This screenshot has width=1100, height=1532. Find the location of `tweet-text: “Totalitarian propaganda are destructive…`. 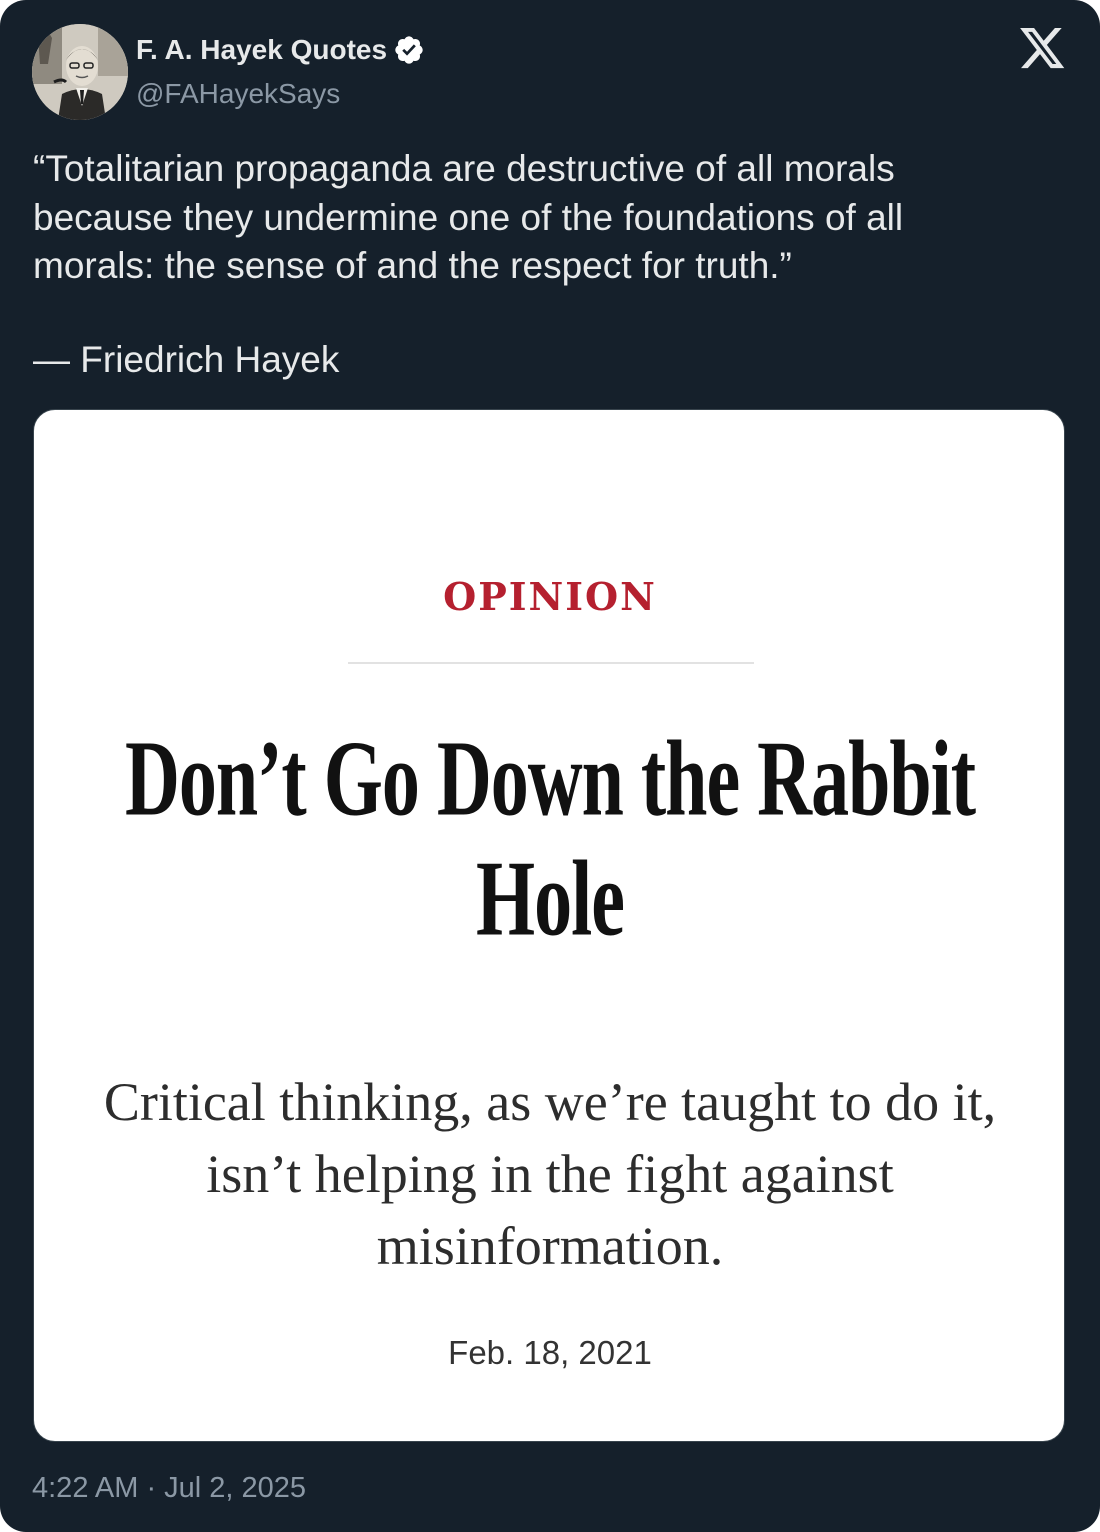

tweet-text: “Totalitarian propaganda are destructive… is located at coordinates (548, 218).